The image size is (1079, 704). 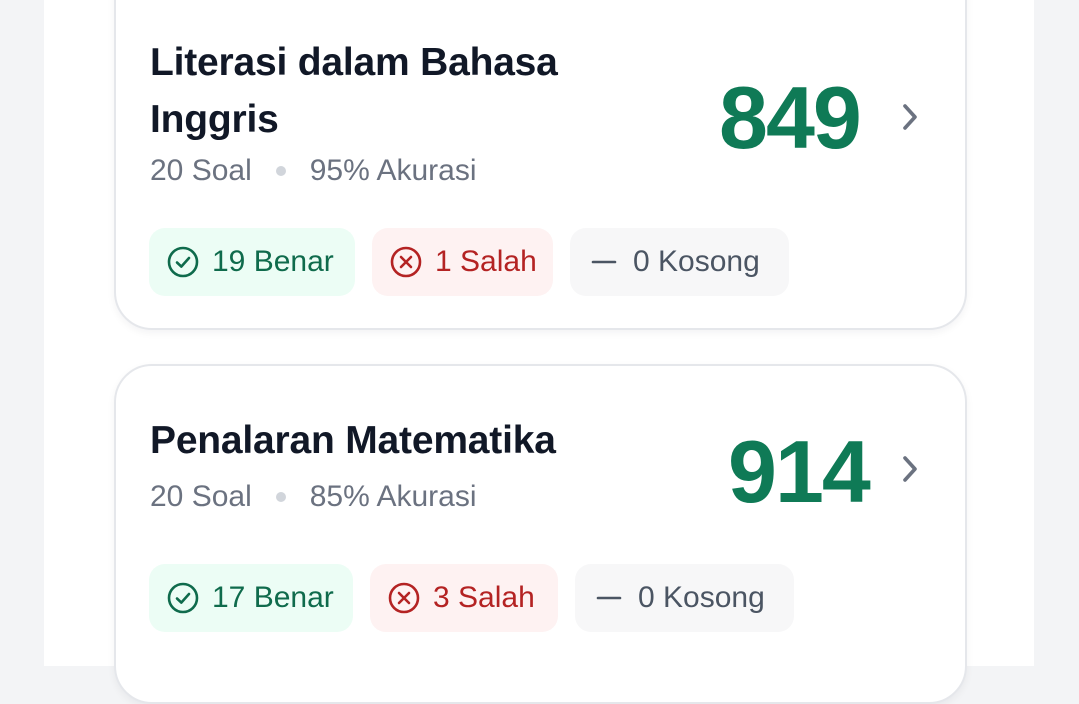 I want to click on accuracy: 95% Akurasi, so click(x=393, y=170).